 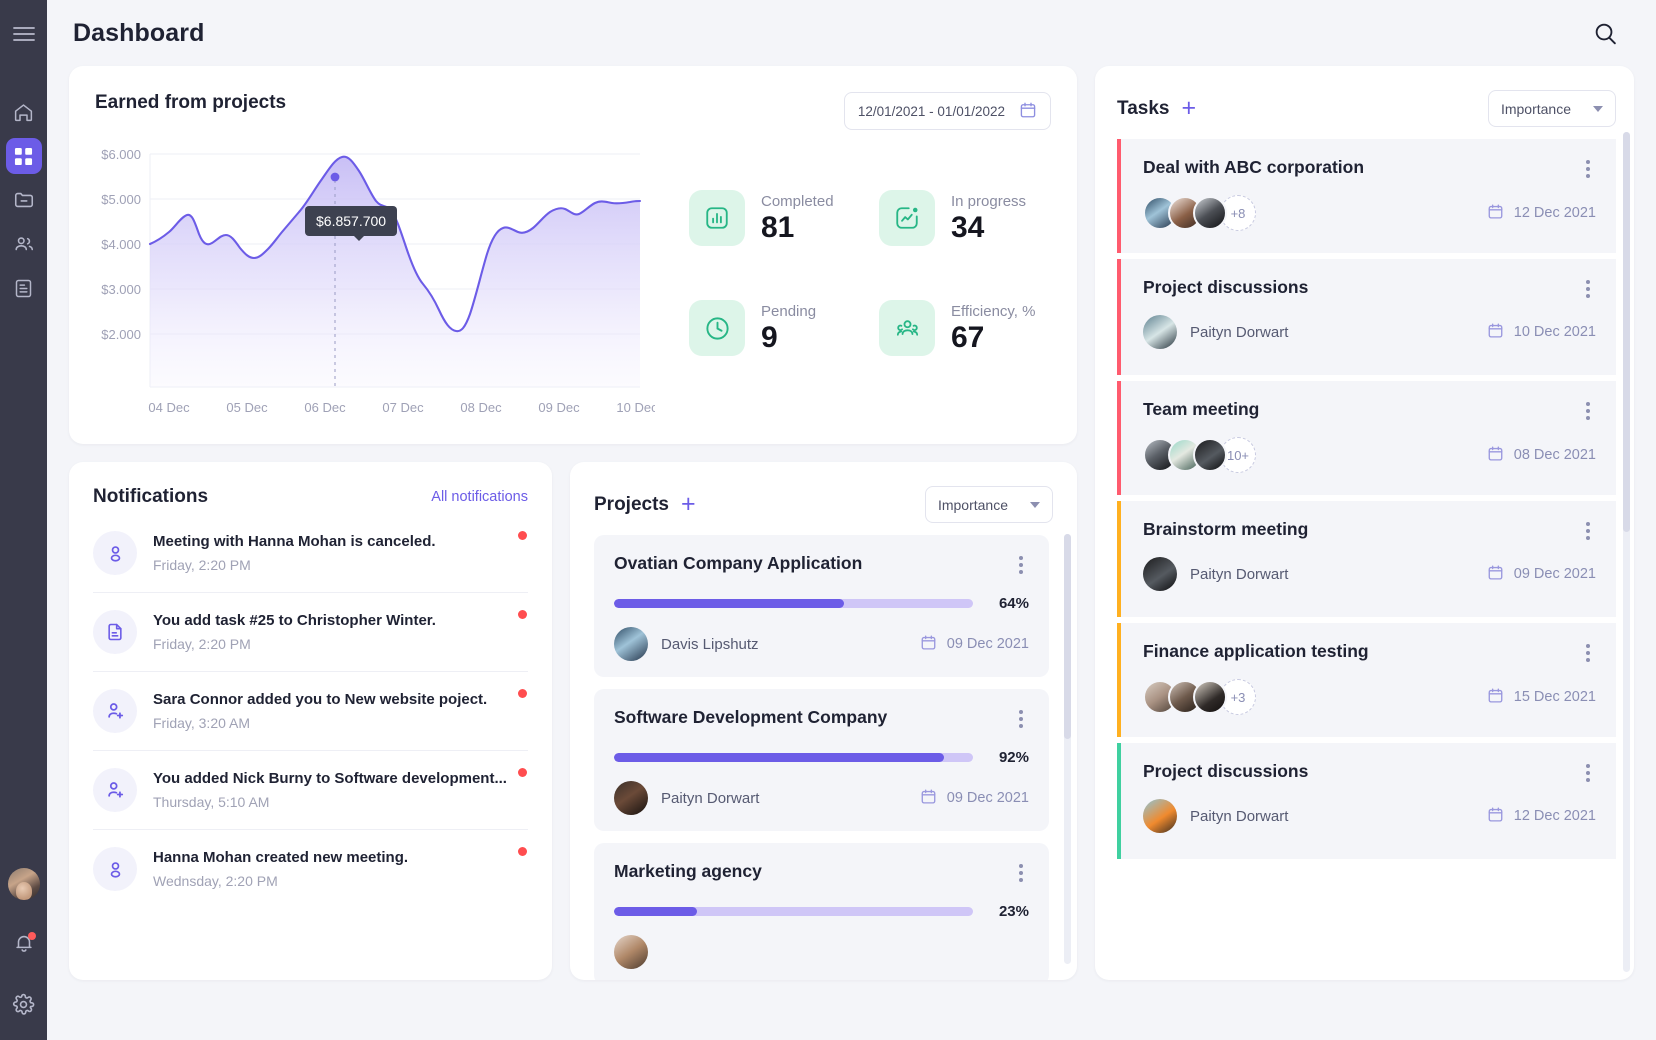 I want to click on project-footer: Paityn Dorwart 09 Dec 2021, so click(x=821, y=798).